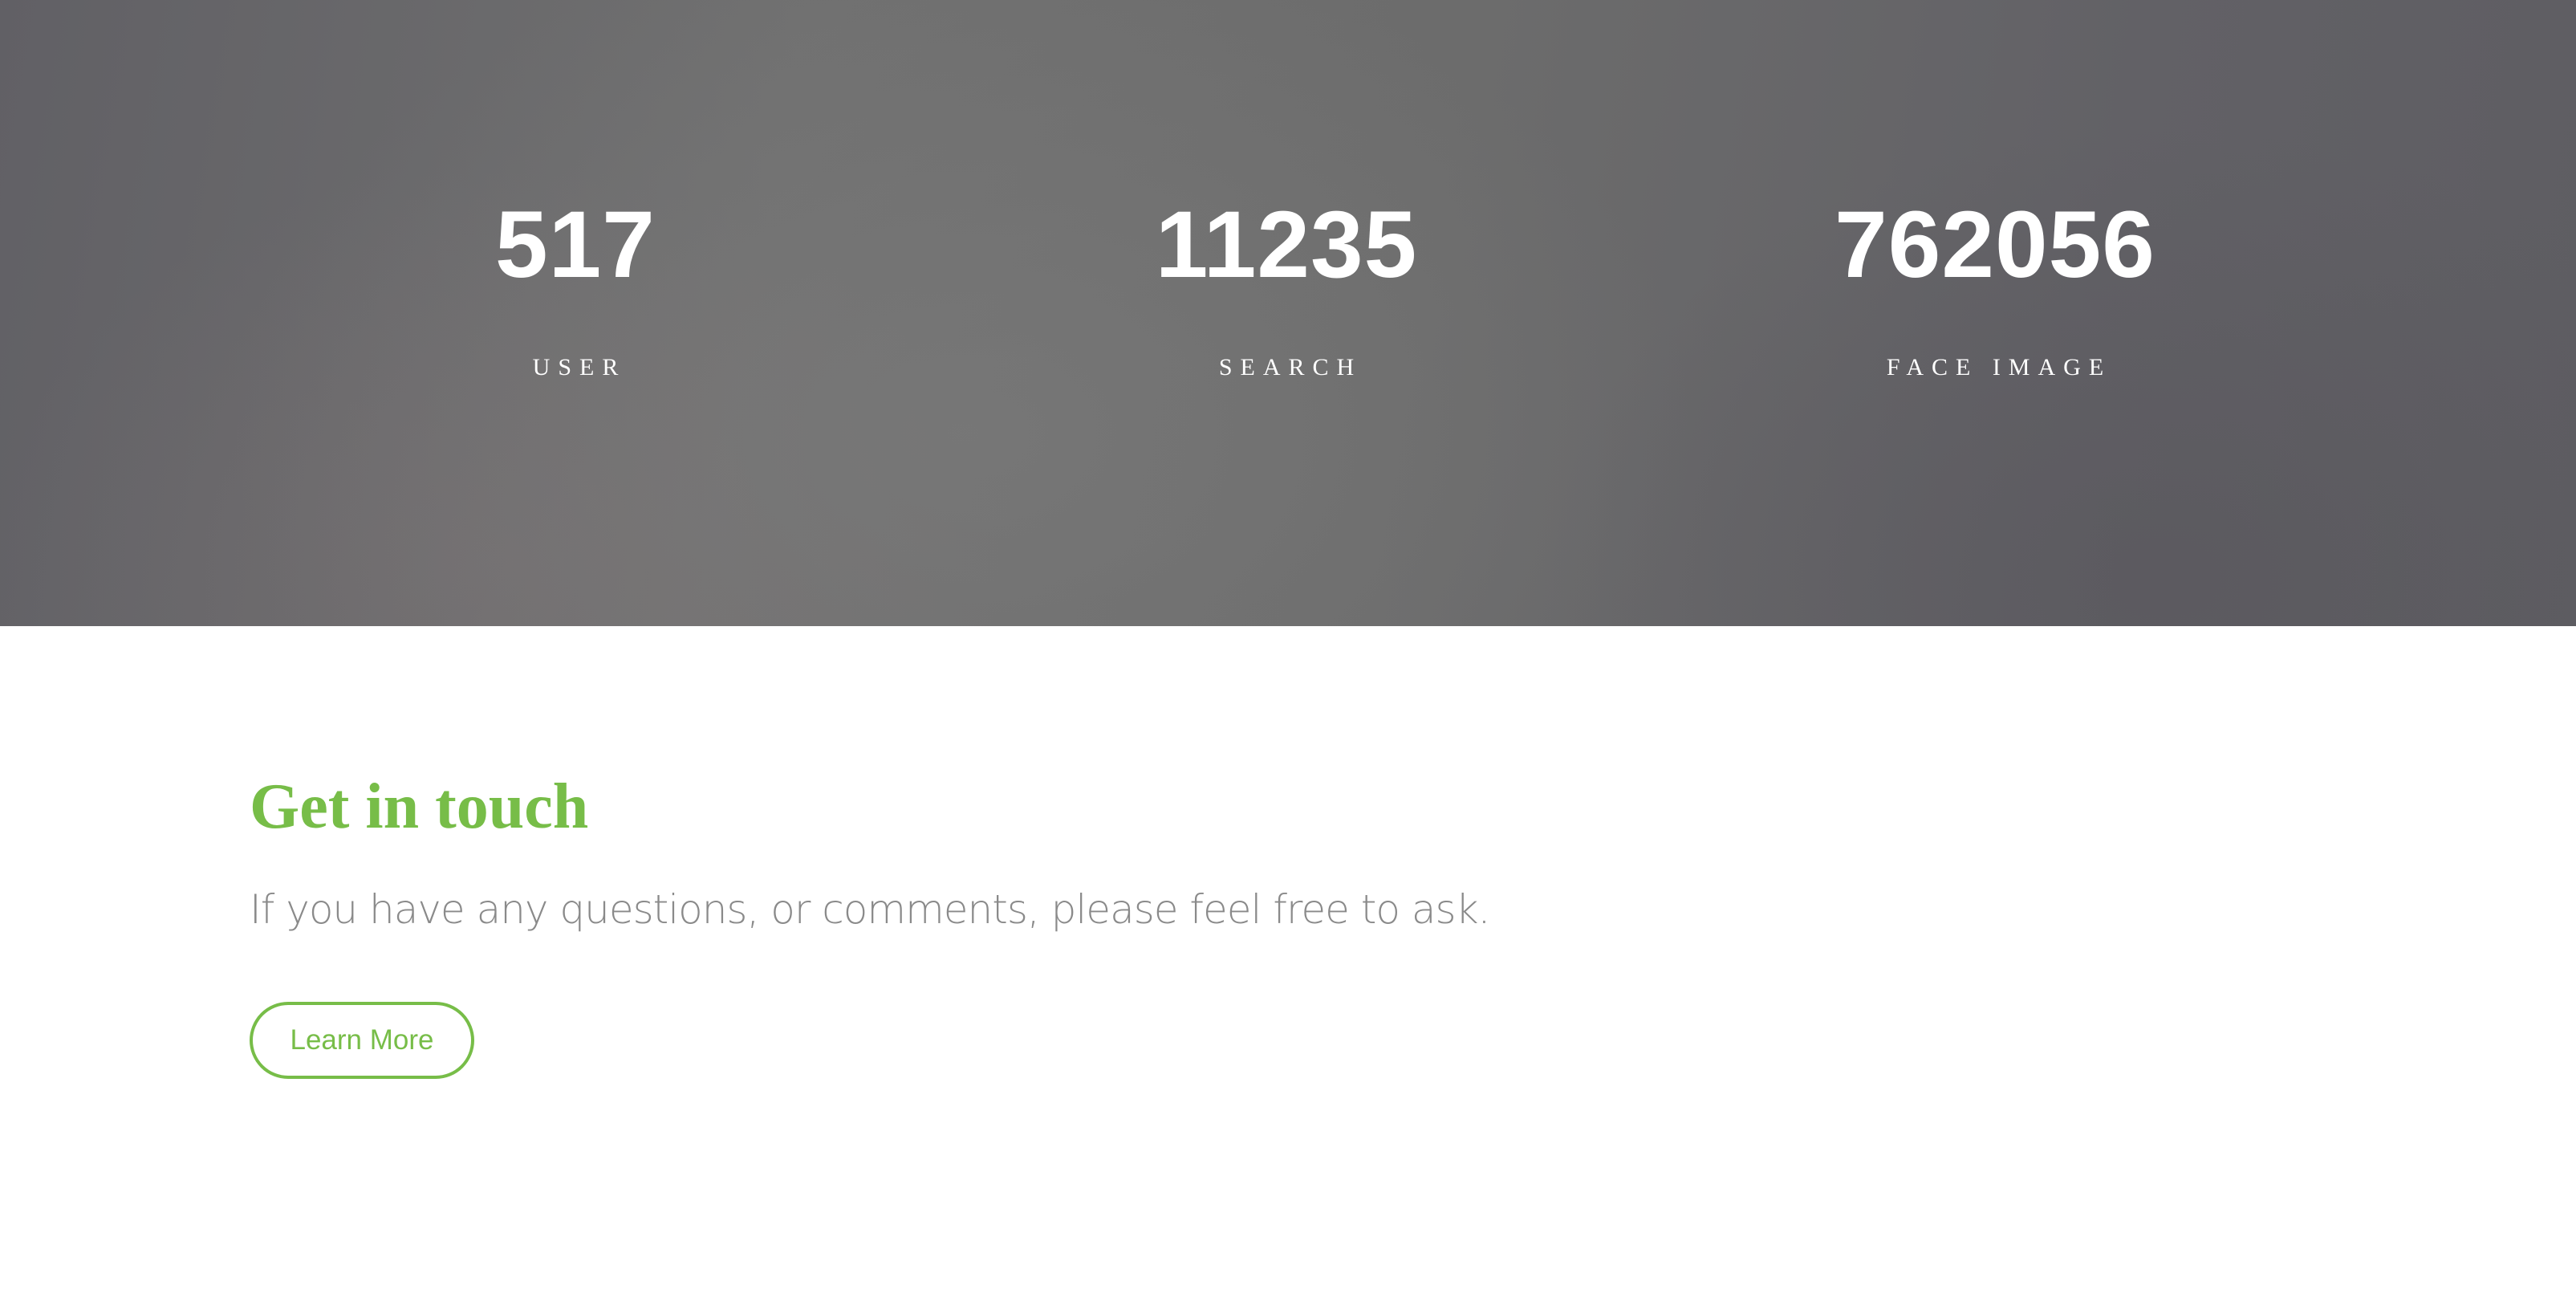 Image resolution: width=2576 pixels, height=1290 pixels. I want to click on learn-more-button: Learn More, so click(362, 1040).